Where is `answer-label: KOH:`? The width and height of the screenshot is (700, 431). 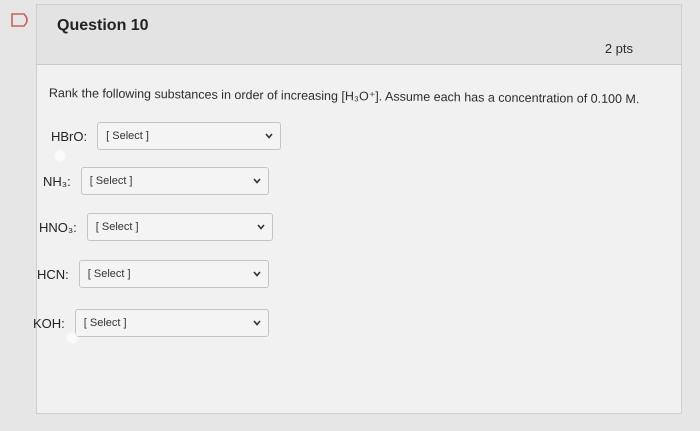 answer-label: KOH: is located at coordinates (49, 323).